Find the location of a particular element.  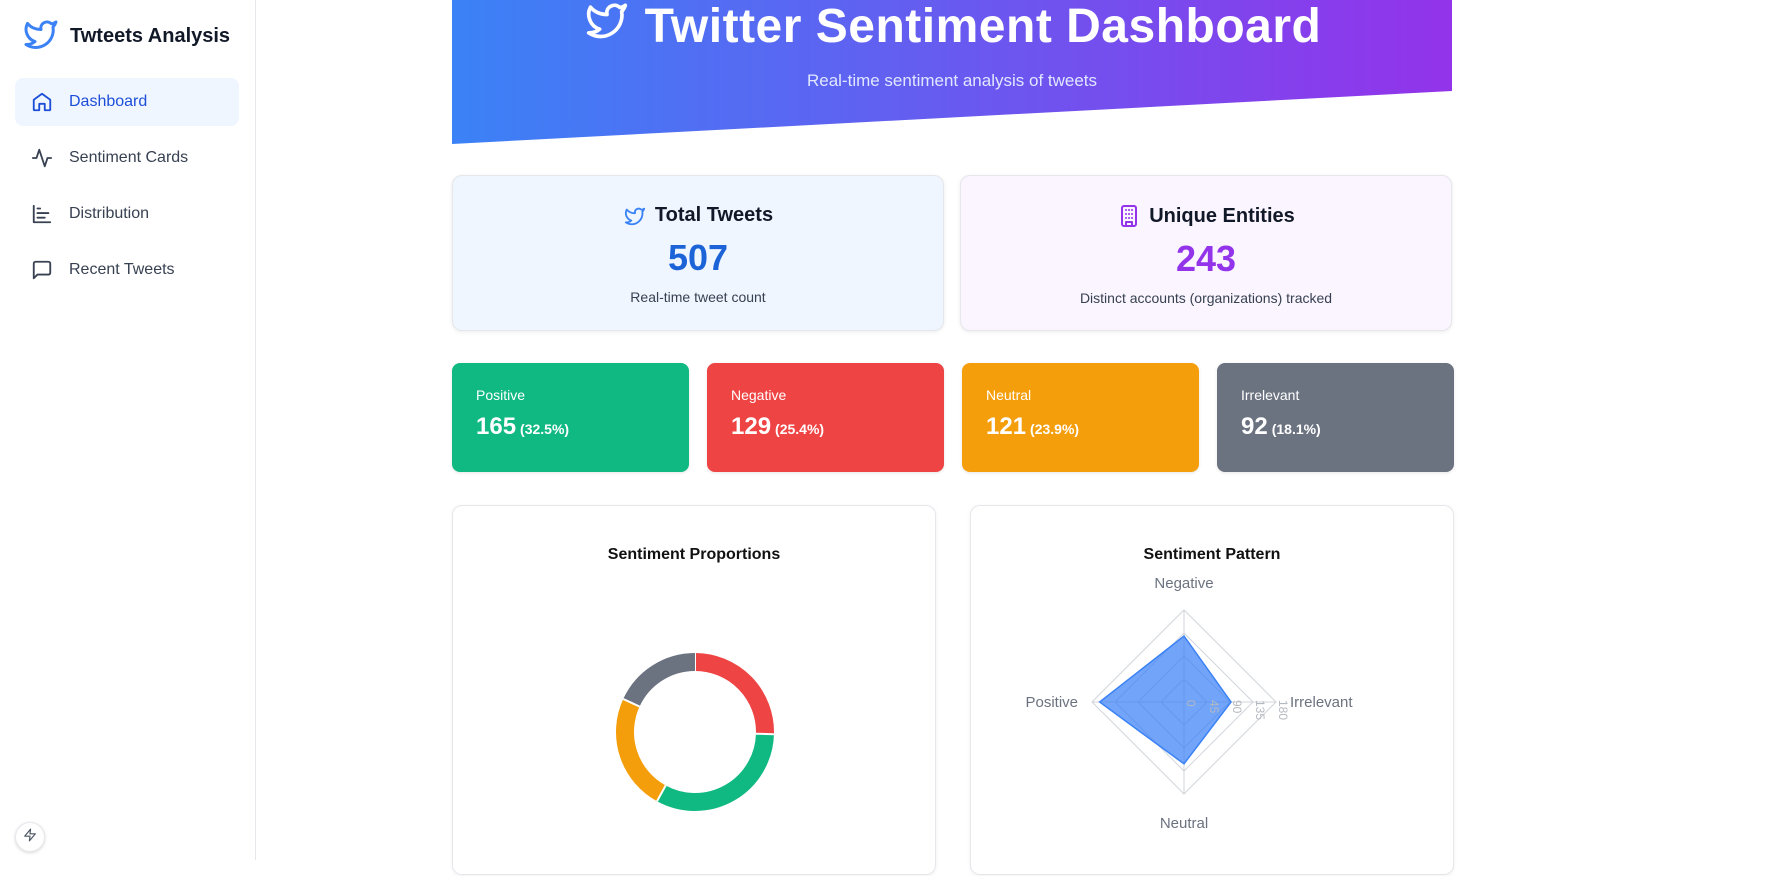

brand: Twteets Analysis is located at coordinates (126, 36).